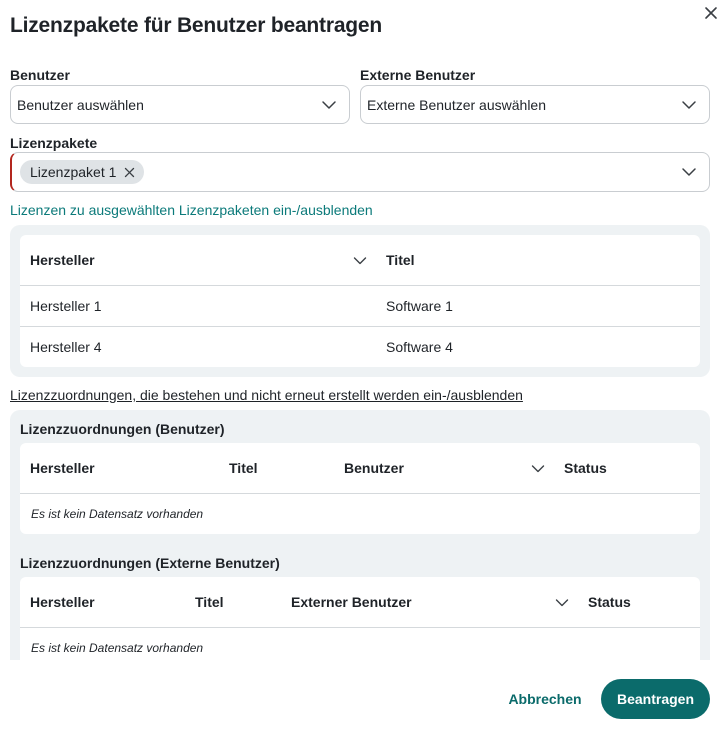 The height and width of the screenshot is (730, 723). Describe the element at coordinates (419, 347) in the screenshot. I see `cell-titel: Software 4` at that location.